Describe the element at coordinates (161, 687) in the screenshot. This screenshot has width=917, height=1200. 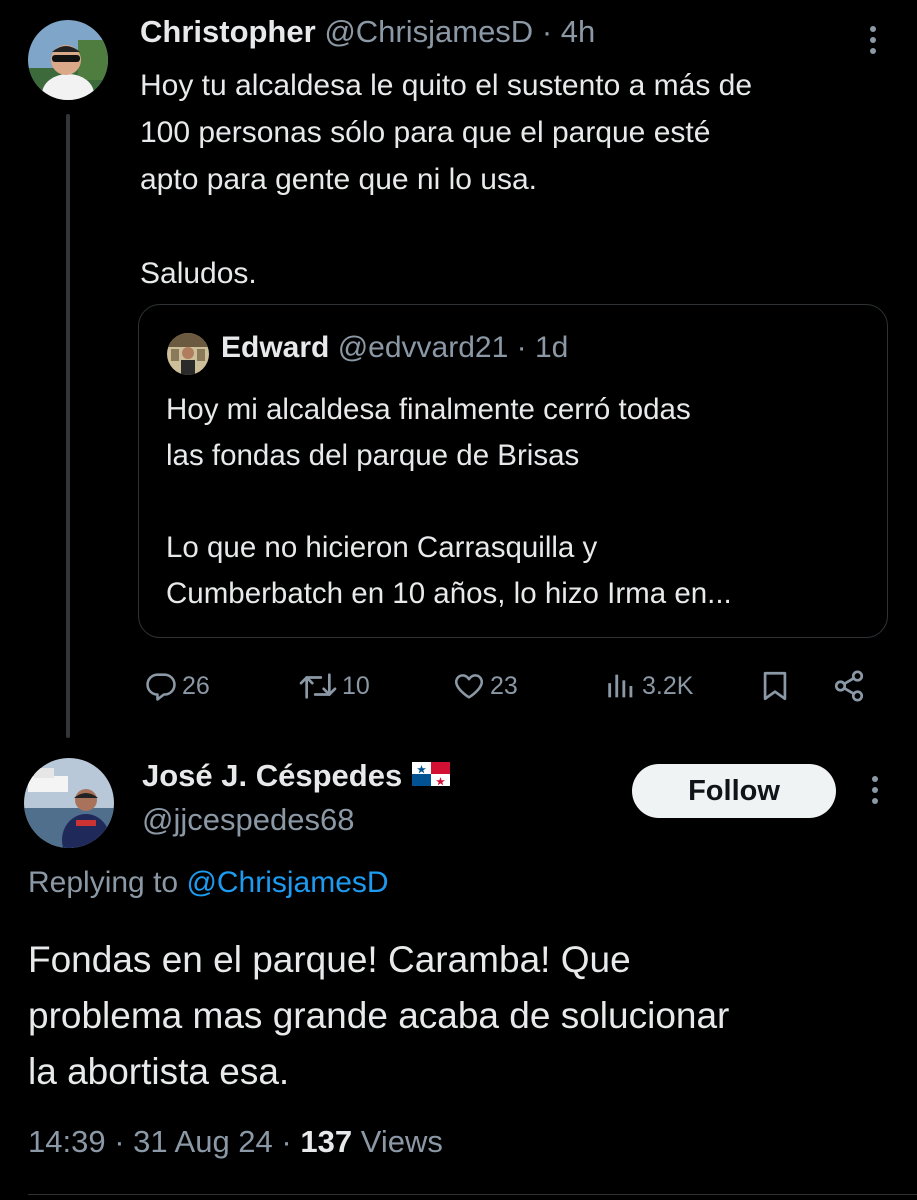
I see `reply-icon` at that location.